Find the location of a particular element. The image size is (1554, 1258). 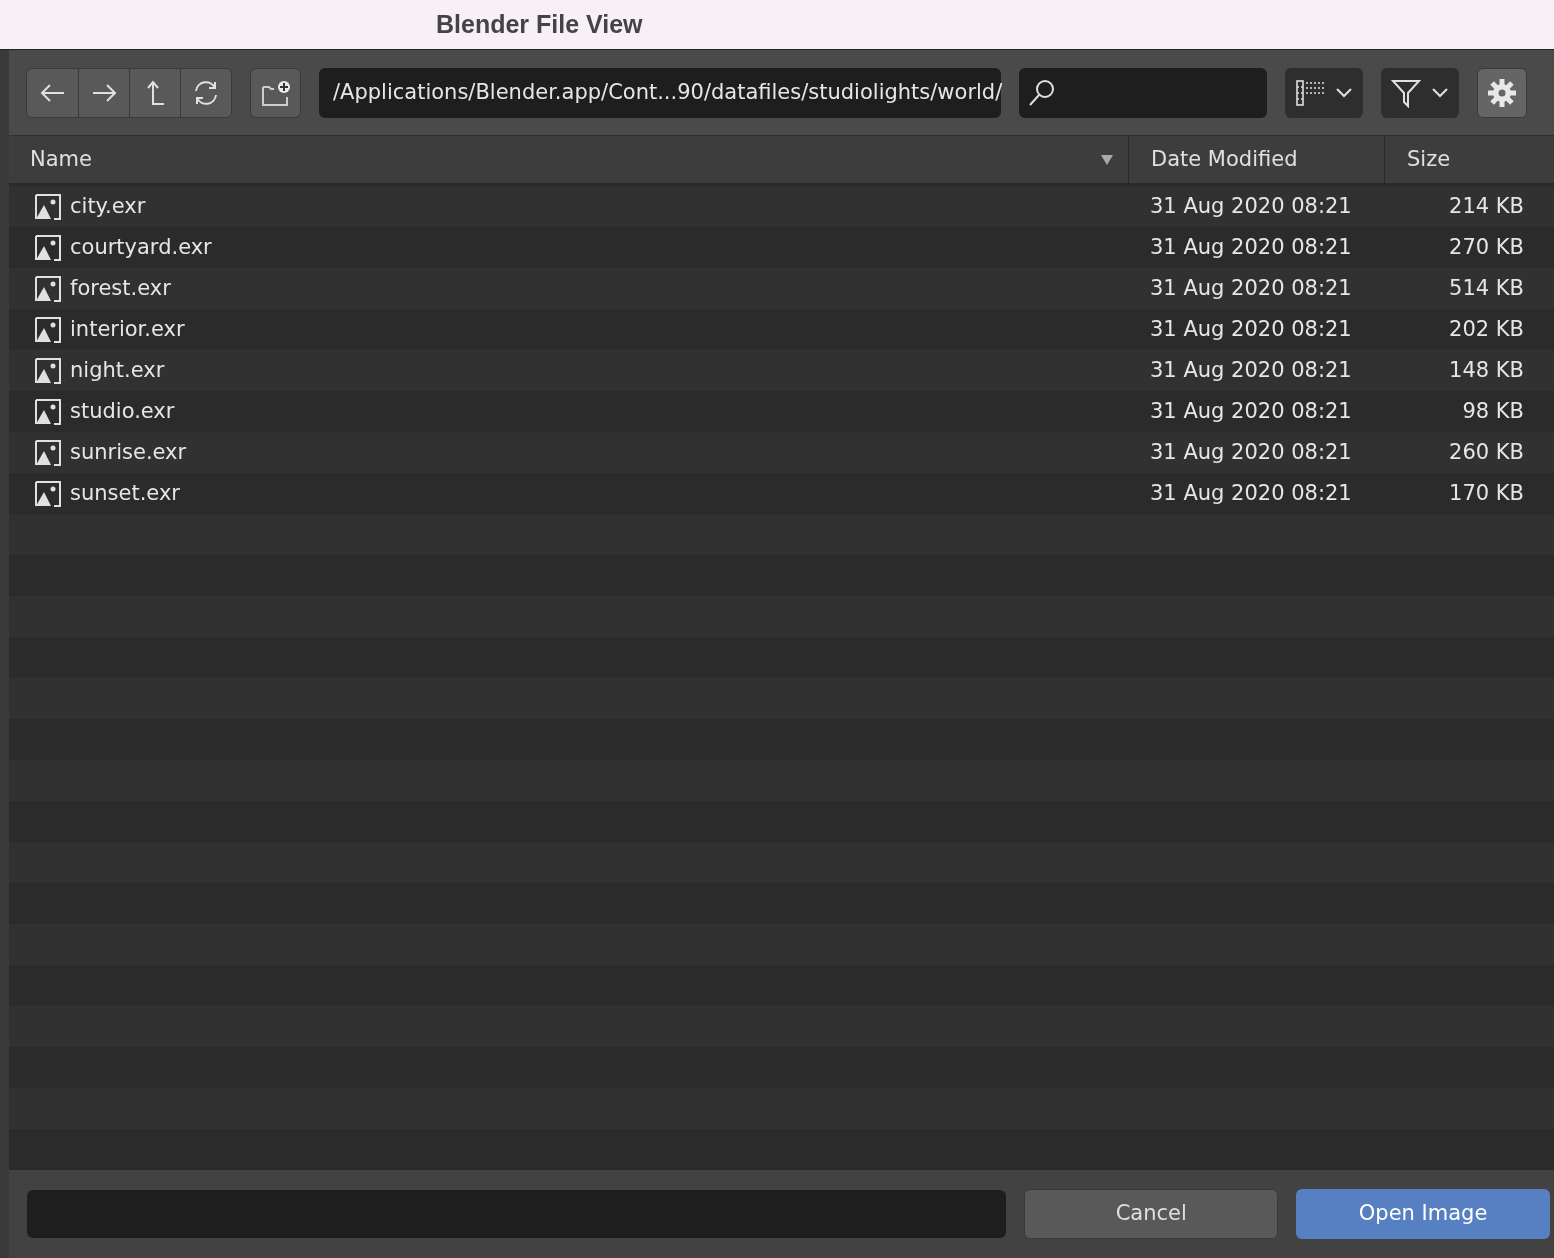

settings-icon is located at coordinates (1502, 92).